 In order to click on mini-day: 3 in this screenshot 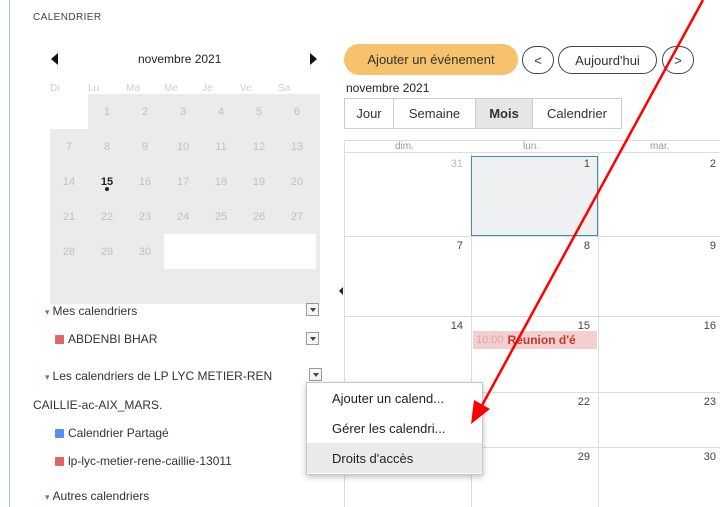, I will do `click(183, 111)`.